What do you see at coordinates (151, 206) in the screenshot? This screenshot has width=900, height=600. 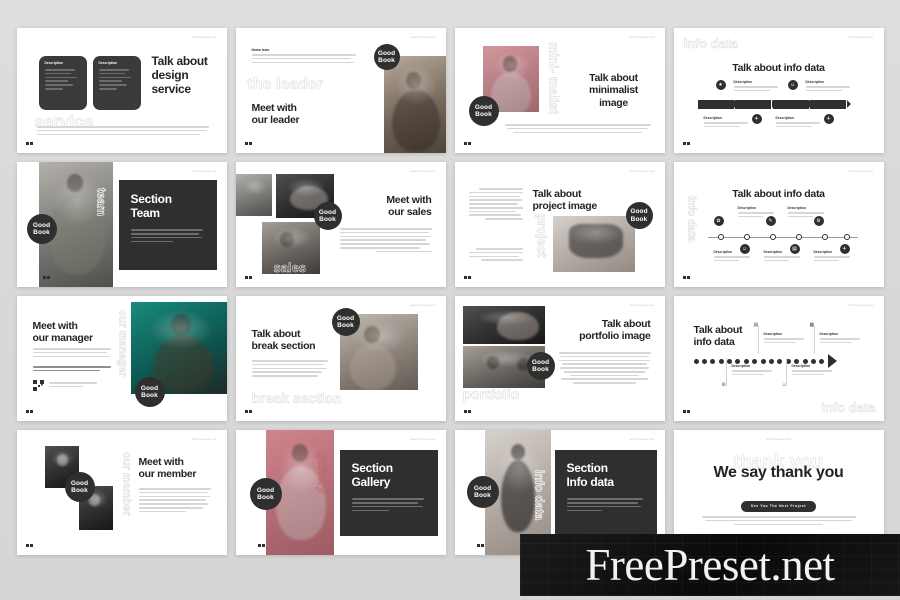 I see `slide-title: Section Team` at bounding box center [151, 206].